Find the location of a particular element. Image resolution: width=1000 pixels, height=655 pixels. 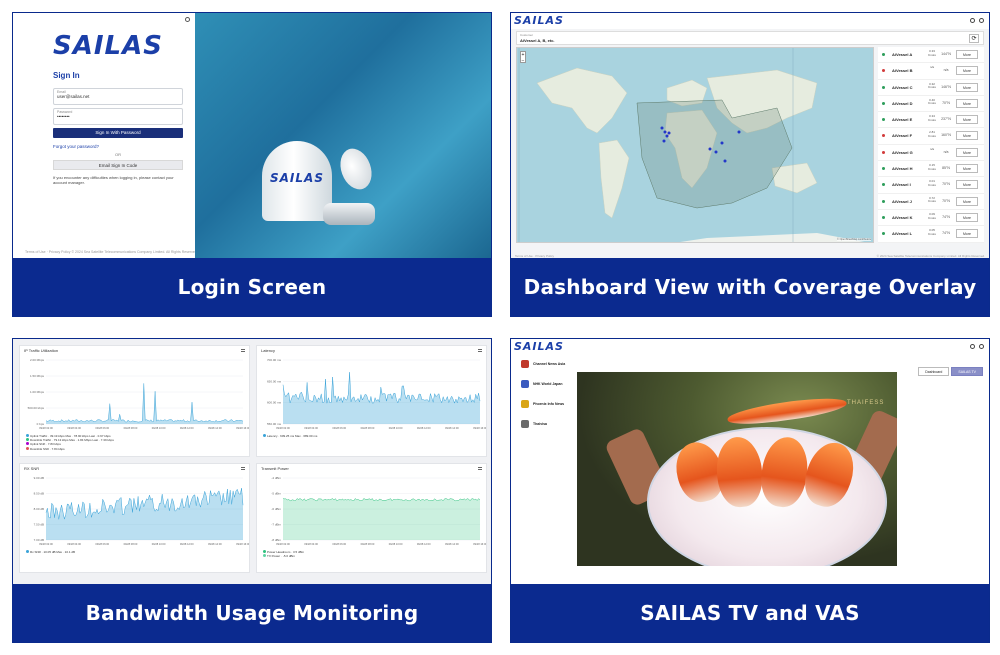

y-tick-label: -7 dBm is located at coordinates (276, 525).